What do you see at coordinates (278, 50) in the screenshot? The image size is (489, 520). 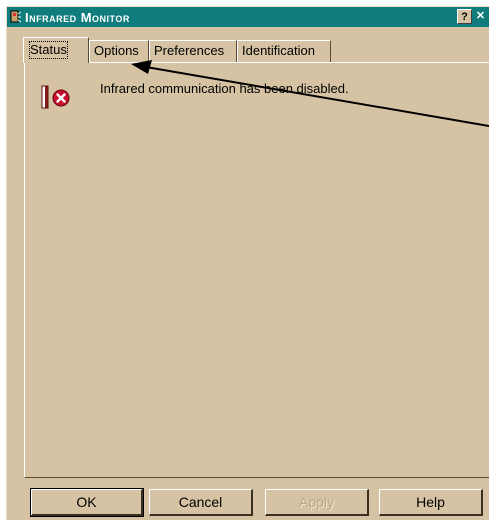 I see `tab-identification-label: Identification` at bounding box center [278, 50].